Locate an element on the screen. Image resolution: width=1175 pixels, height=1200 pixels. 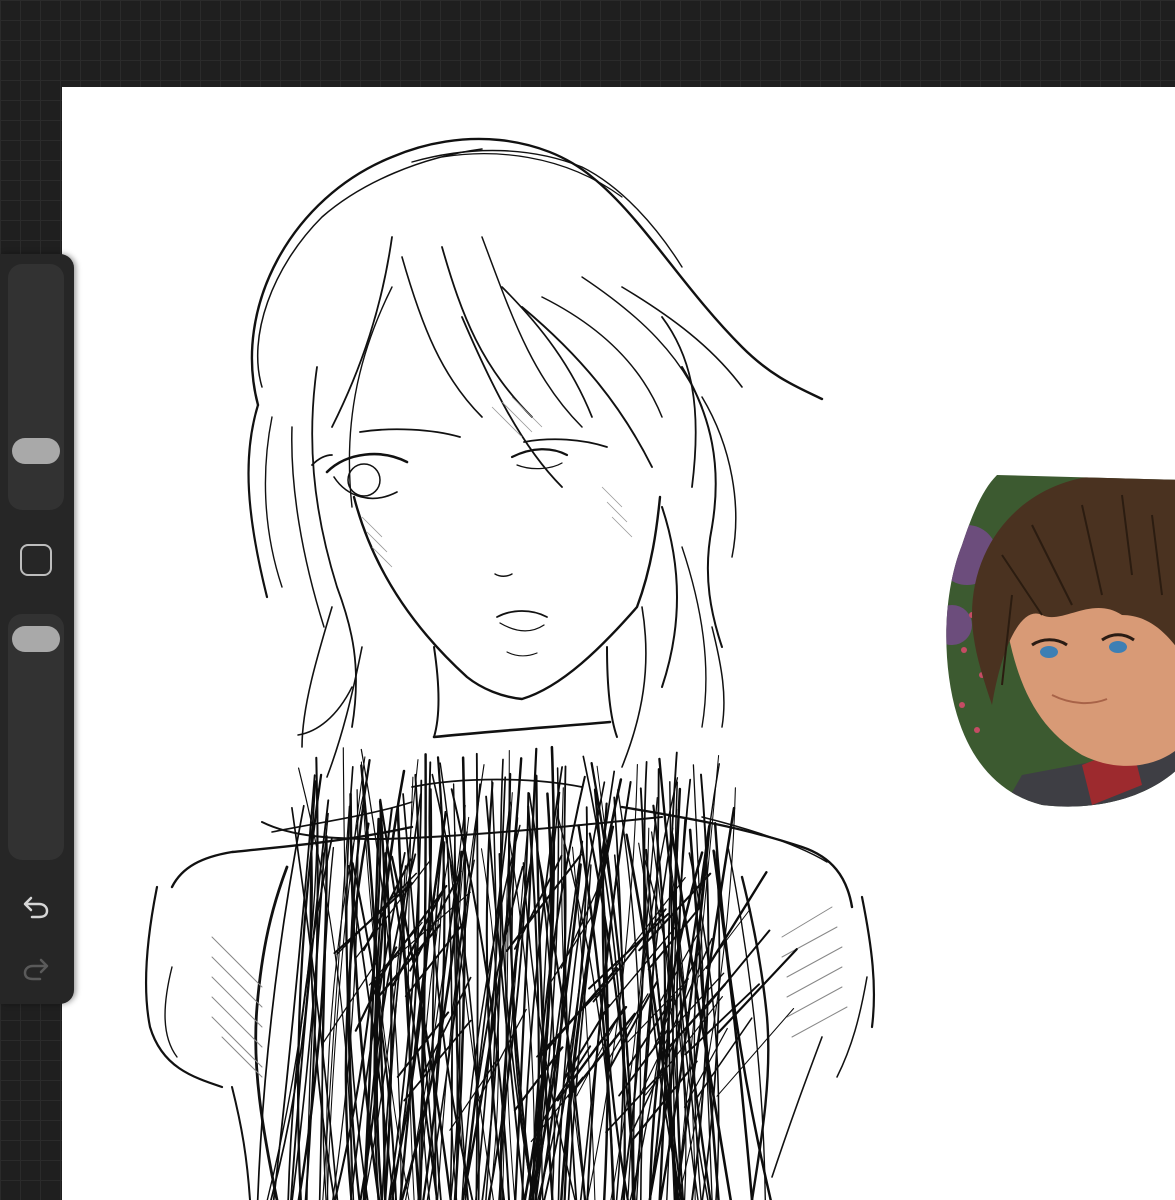
opacity-slider-thumb is located at coordinates (36, 639).